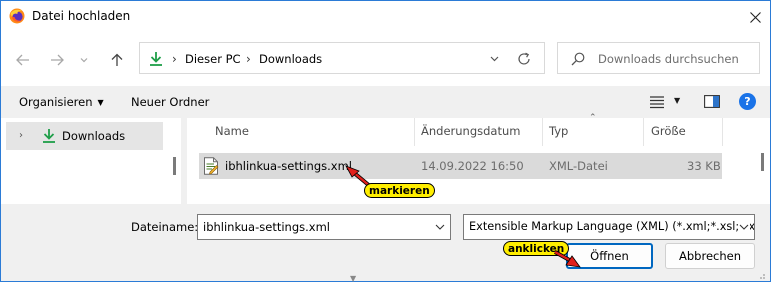 The height and width of the screenshot is (282, 771). Describe the element at coordinates (17, 16) in the screenshot. I see `firefox-icon` at that location.